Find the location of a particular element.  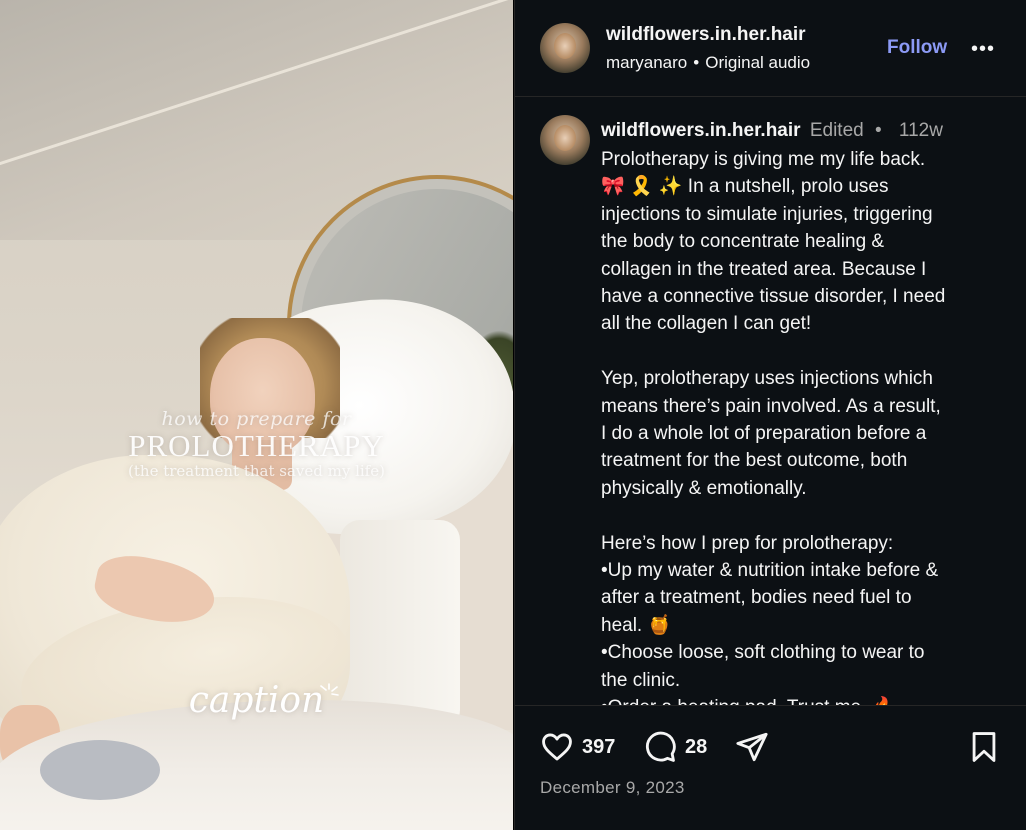

post-time-ago: 112w is located at coordinates (921, 130).